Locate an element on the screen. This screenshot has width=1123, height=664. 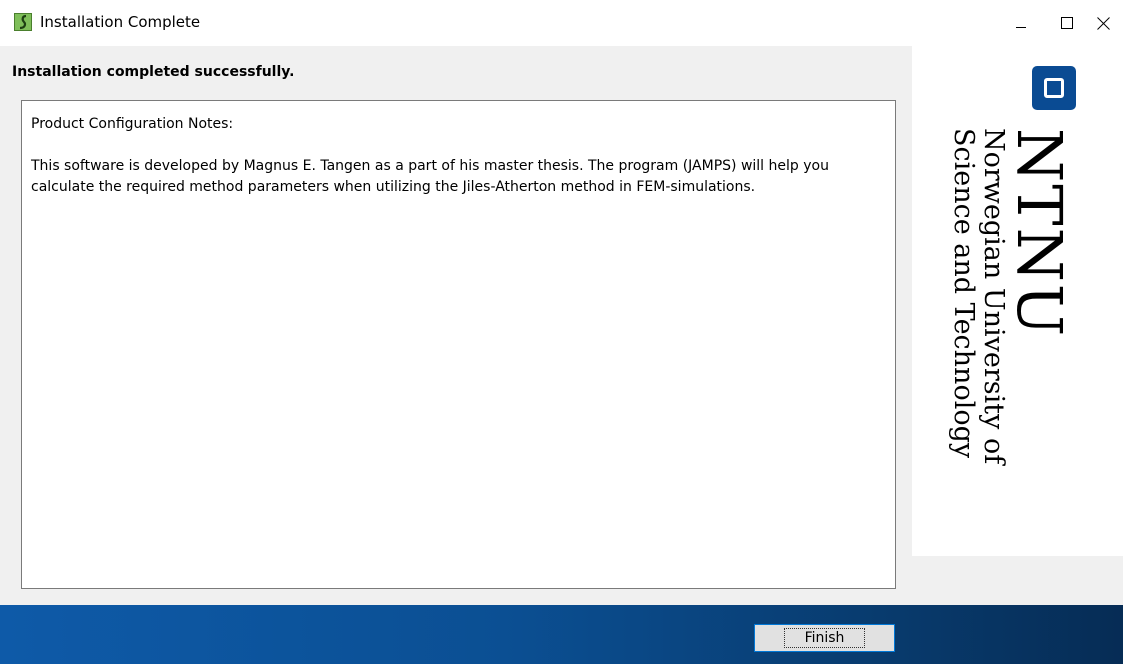
close-icon is located at coordinates (1103, 23).